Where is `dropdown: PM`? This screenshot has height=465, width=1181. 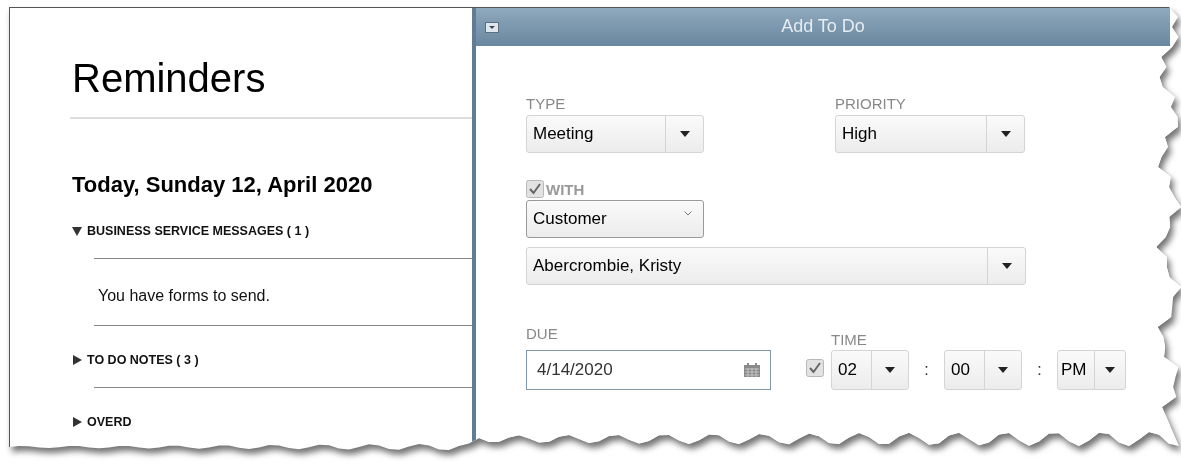 dropdown: PM is located at coordinates (1091, 370).